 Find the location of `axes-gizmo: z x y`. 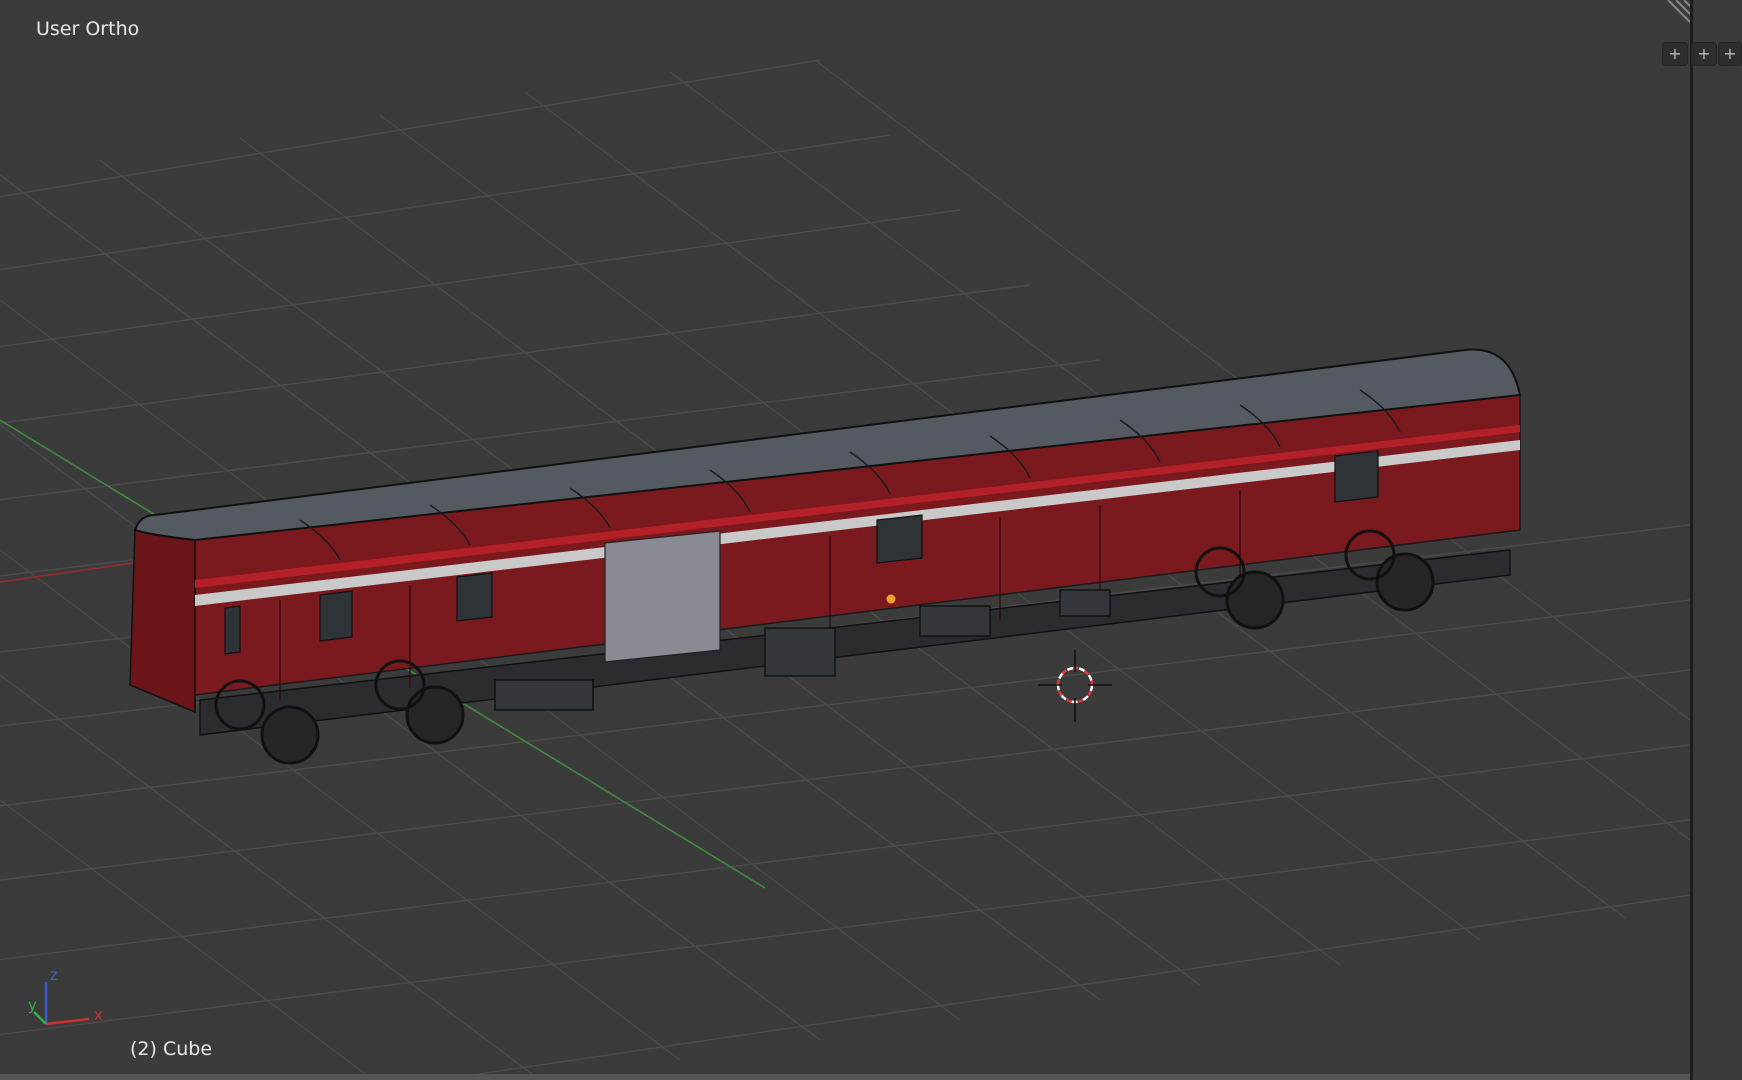

axes-gizmo: z x y is located at coordinates (65, 996).